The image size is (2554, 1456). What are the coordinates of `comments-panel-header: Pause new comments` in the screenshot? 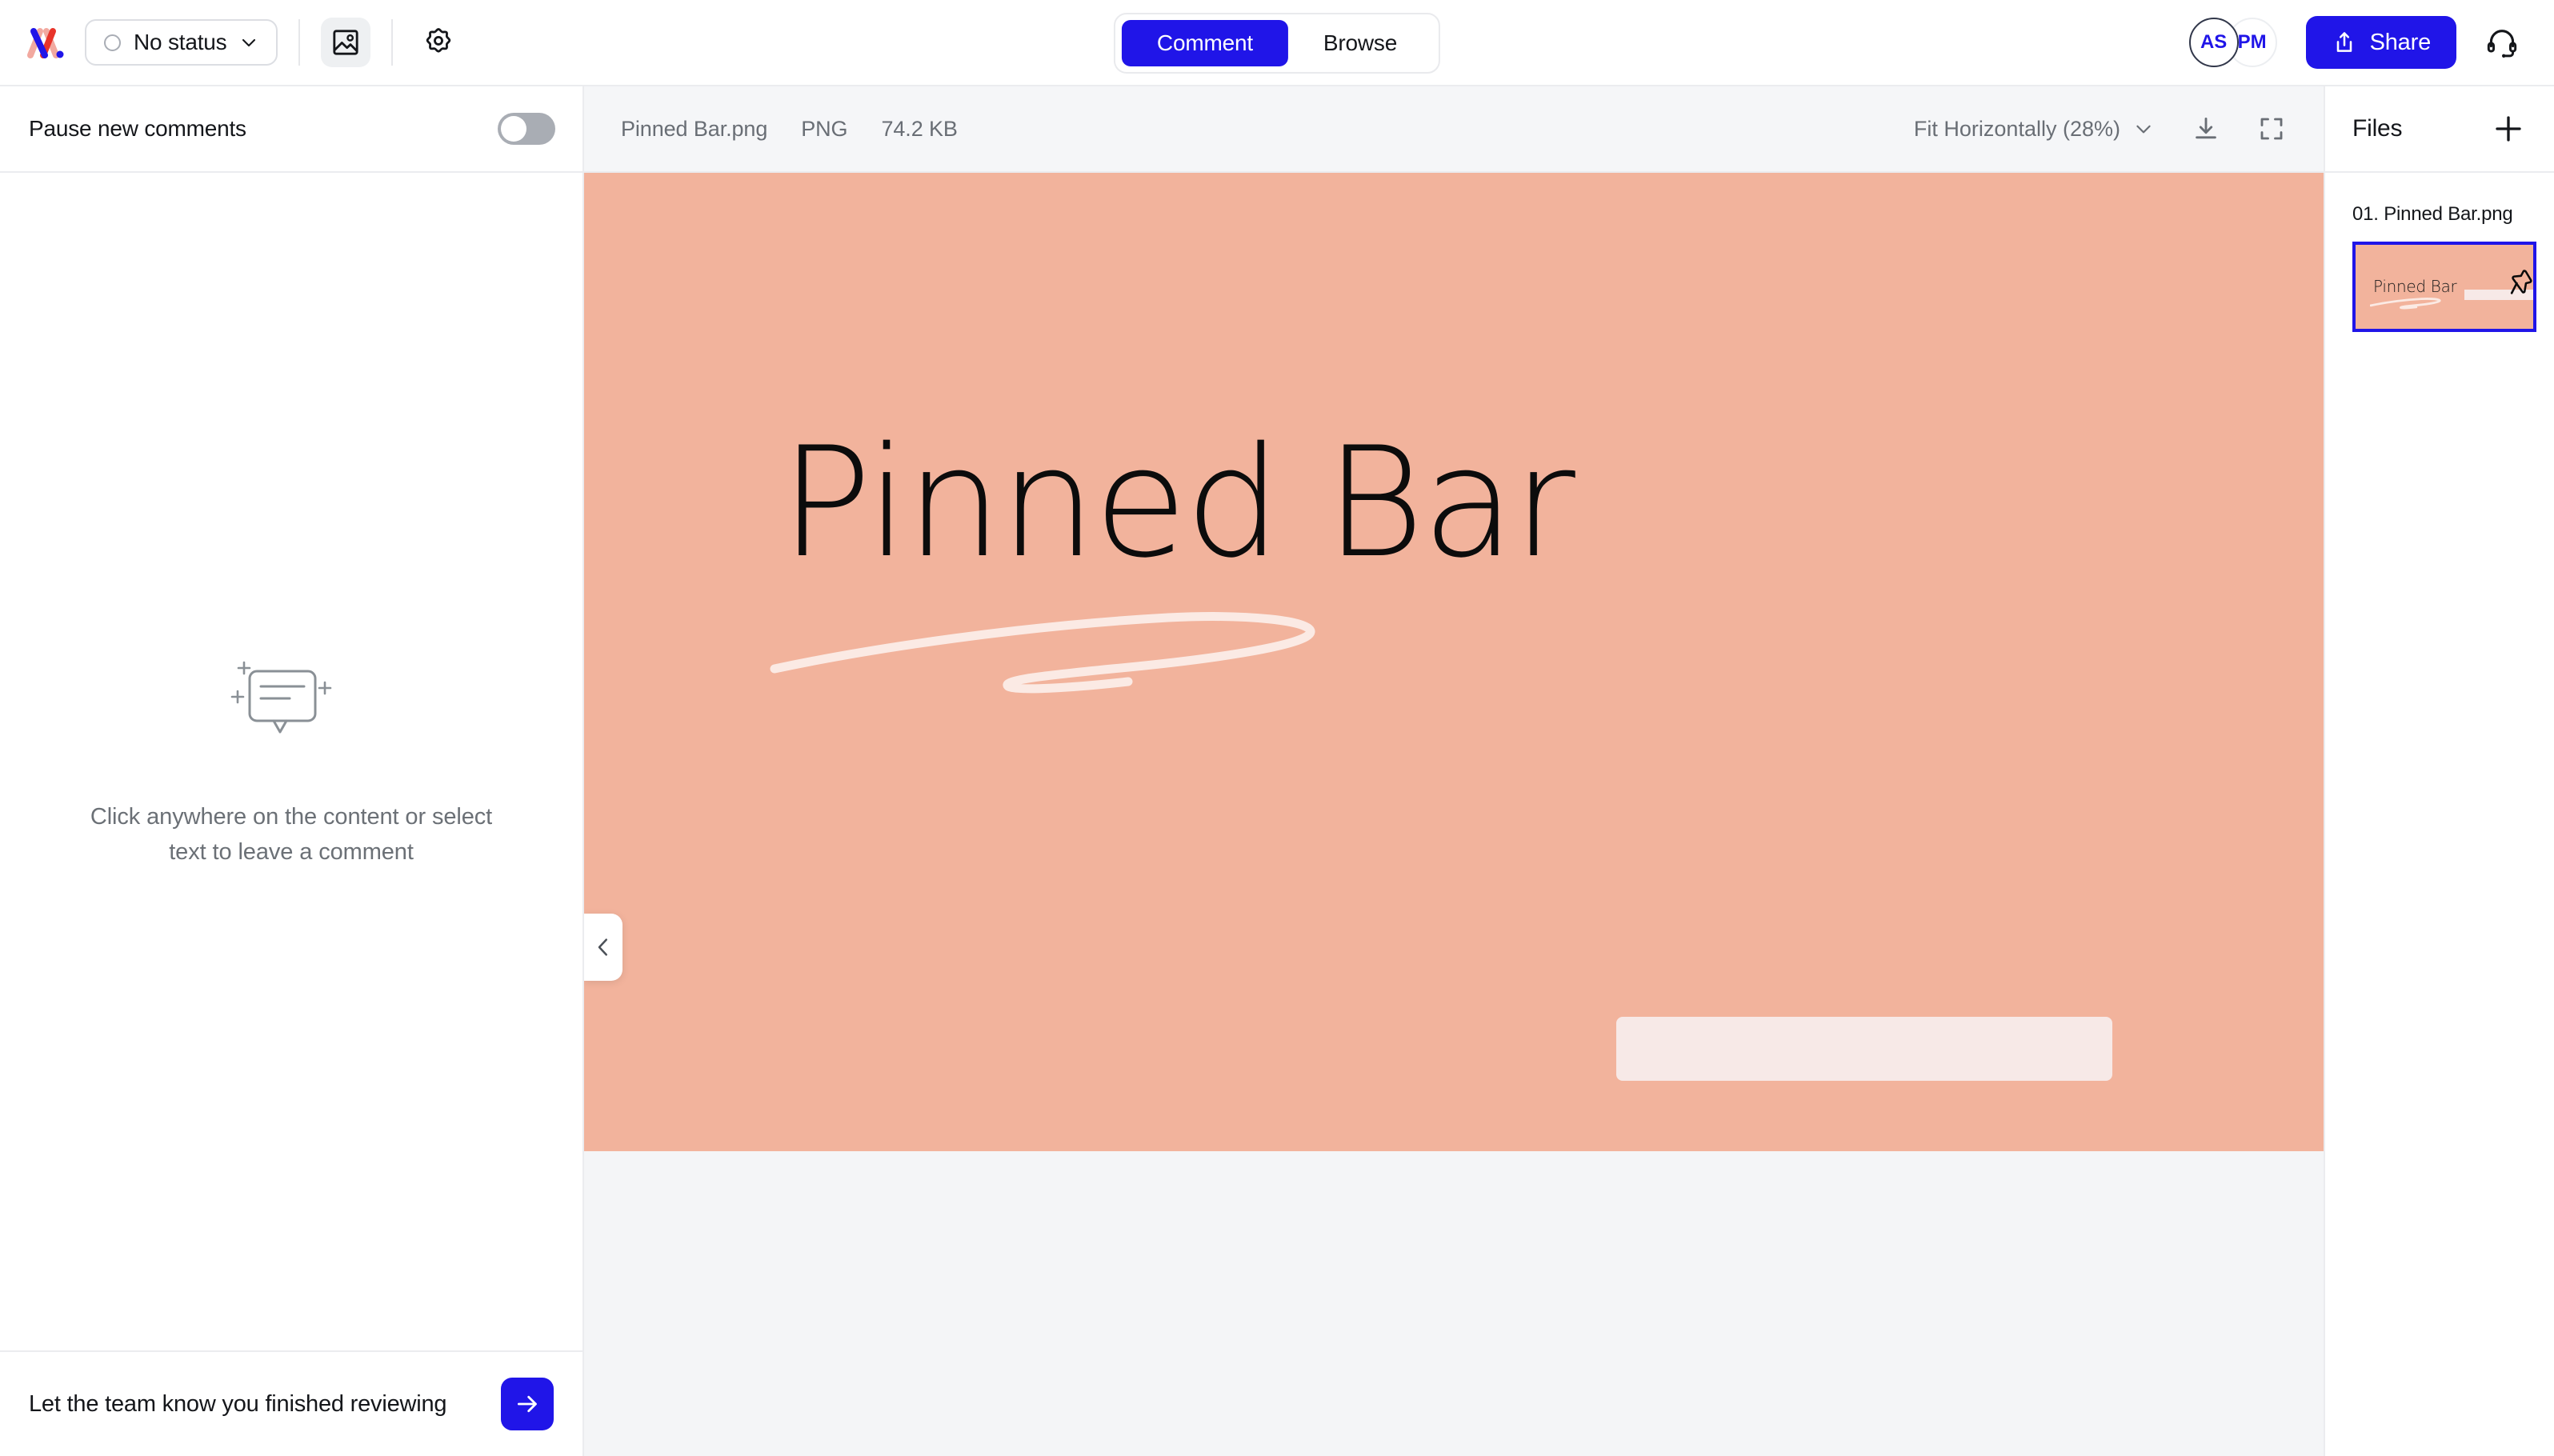 It's located at (291, 129).